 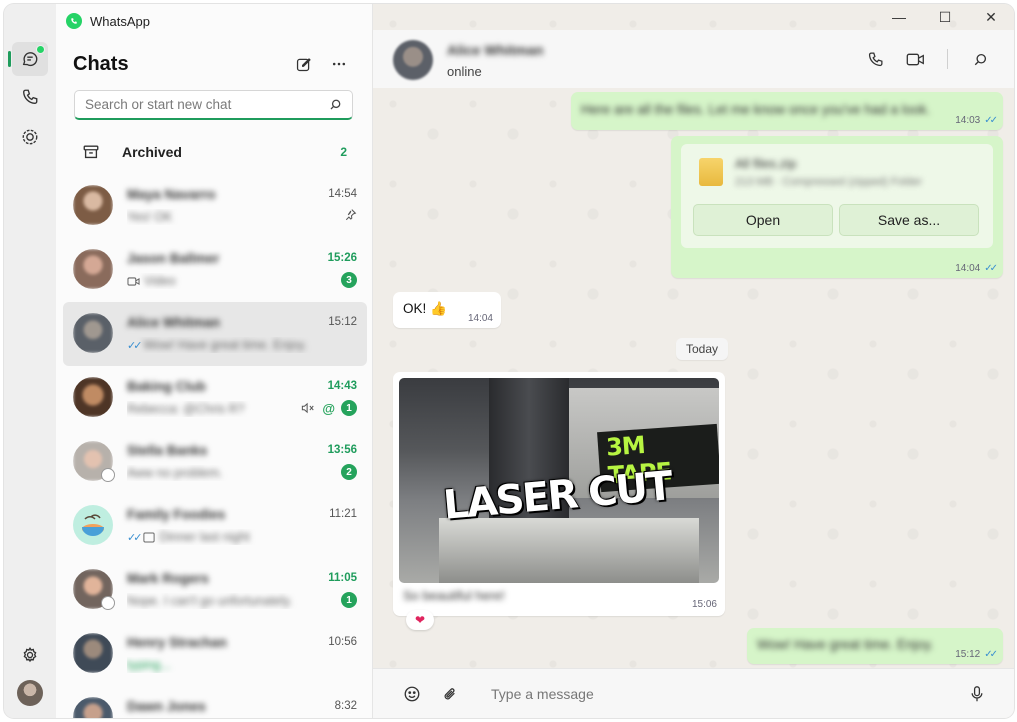 I want to click on chat-preview: Rebecca: @Chris R?, so click(x=202, y=409).